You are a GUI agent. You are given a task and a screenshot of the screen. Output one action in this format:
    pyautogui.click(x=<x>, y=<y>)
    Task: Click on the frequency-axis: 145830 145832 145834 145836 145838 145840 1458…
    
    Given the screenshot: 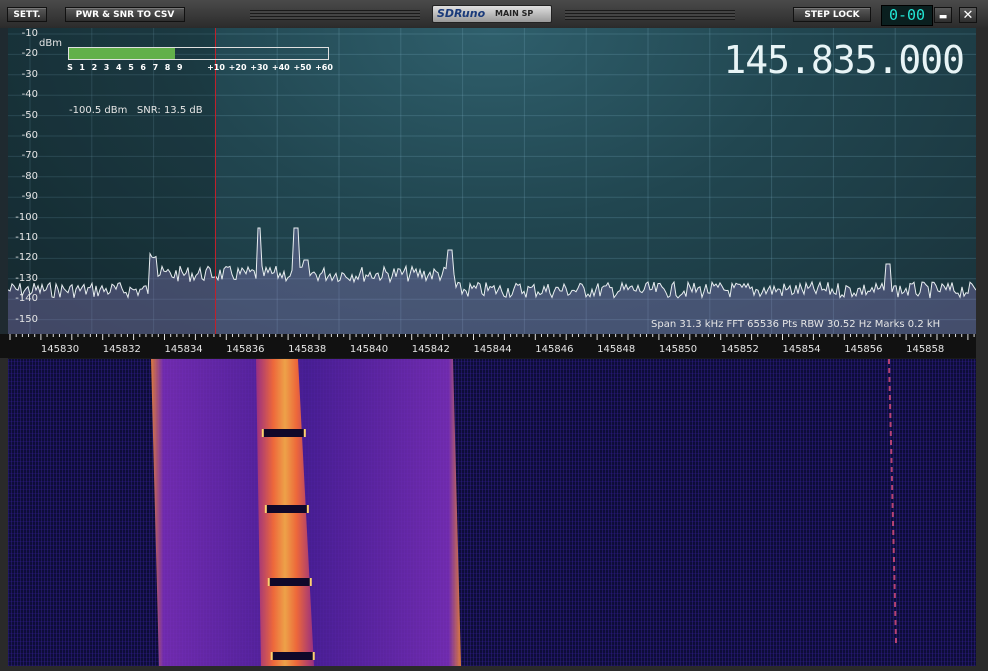 What is the action you would take?
    pyautogui.click(x=494, y=346)
    